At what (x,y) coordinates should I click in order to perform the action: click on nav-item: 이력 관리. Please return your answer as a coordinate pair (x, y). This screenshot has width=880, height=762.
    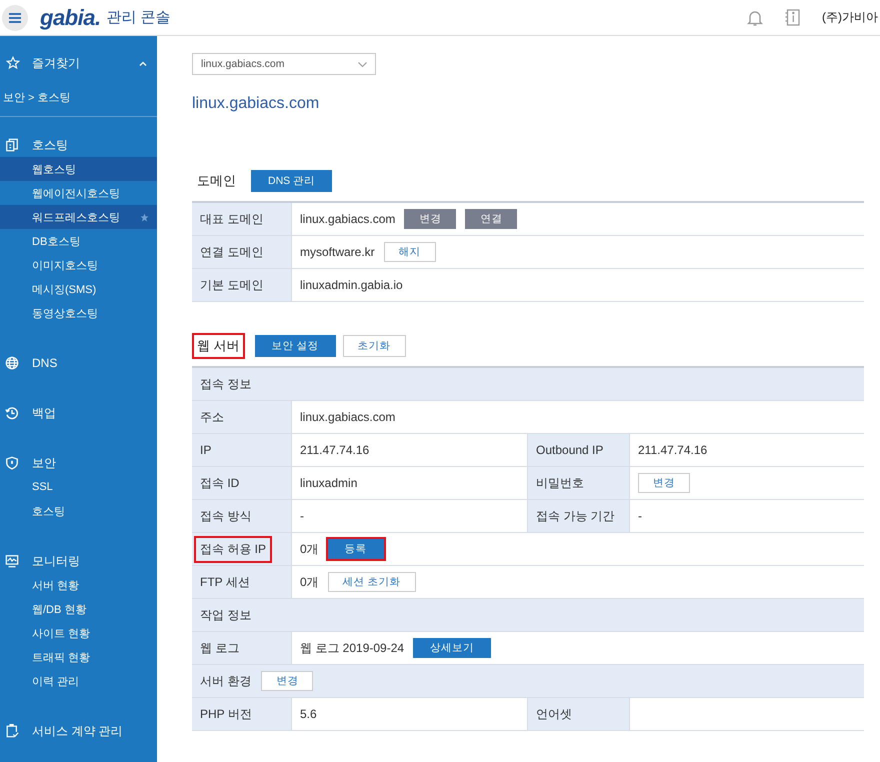
    Looking at the image, I should click on (78, 681).